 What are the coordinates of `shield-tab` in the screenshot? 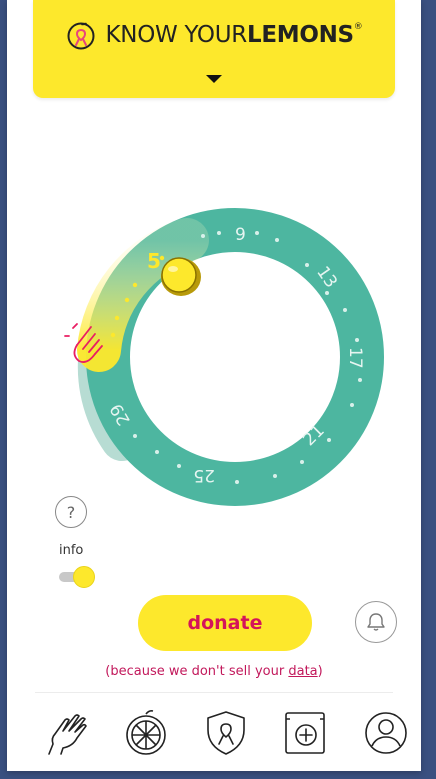 It's located at (226, 733).